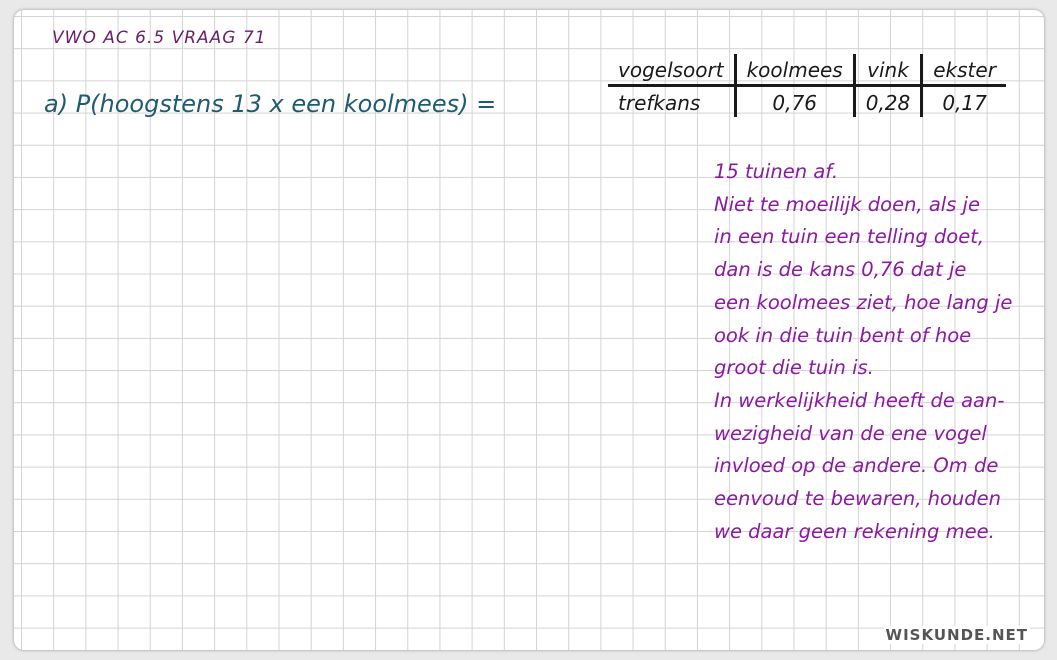  Describe the element at coordinates (863, 302) in the screenshot. I see `note-line: een koolmees ziet, hoe lang je` at that location.